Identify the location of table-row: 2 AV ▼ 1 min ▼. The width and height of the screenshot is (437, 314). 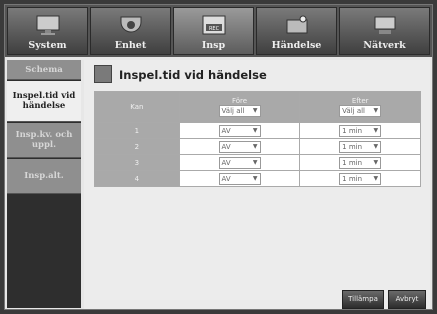
(257, 146).